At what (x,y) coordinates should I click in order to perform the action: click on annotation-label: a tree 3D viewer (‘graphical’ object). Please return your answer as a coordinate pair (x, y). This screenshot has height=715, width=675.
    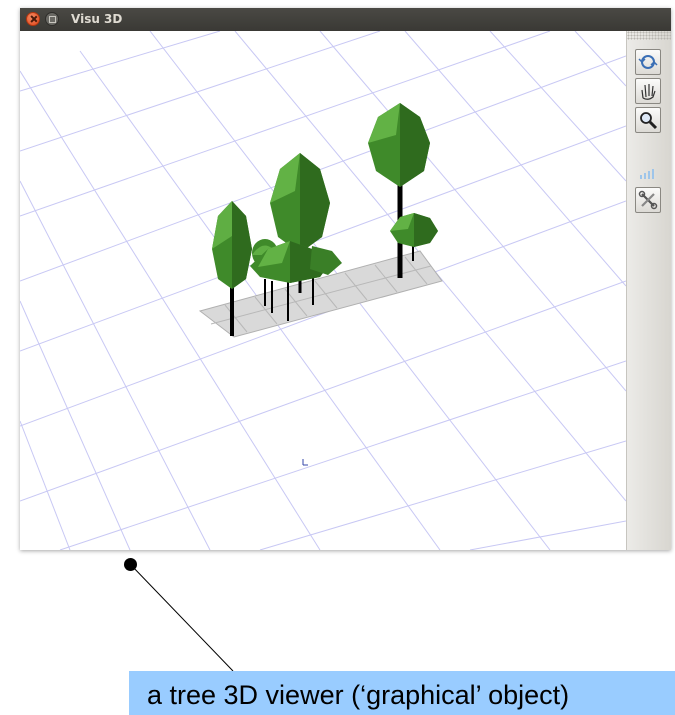
    Looking at the image, I should click on (358, 695).